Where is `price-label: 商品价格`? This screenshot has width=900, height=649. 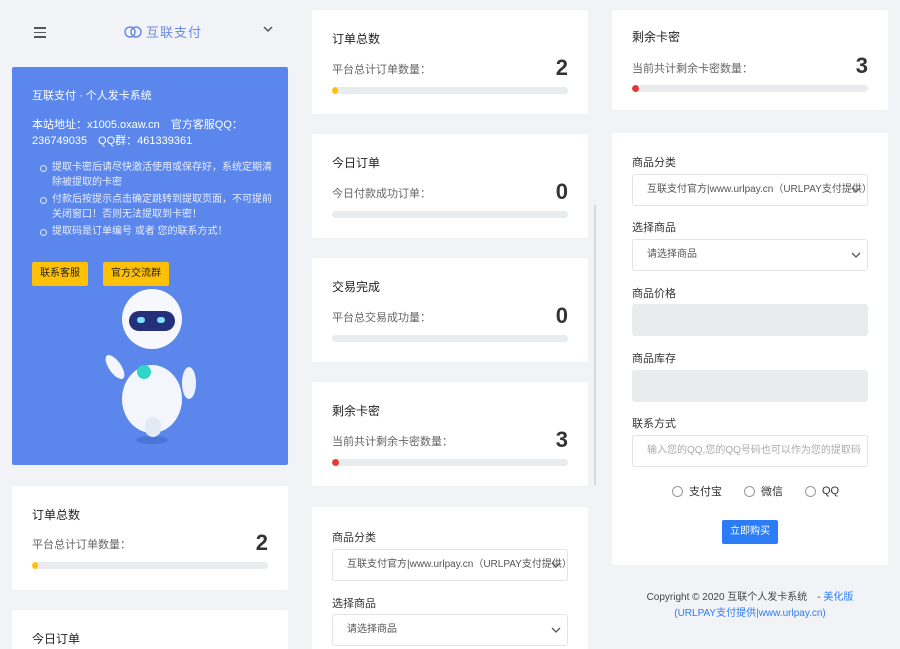
price-label: 商品价格 is located at coordinates (654, 294).